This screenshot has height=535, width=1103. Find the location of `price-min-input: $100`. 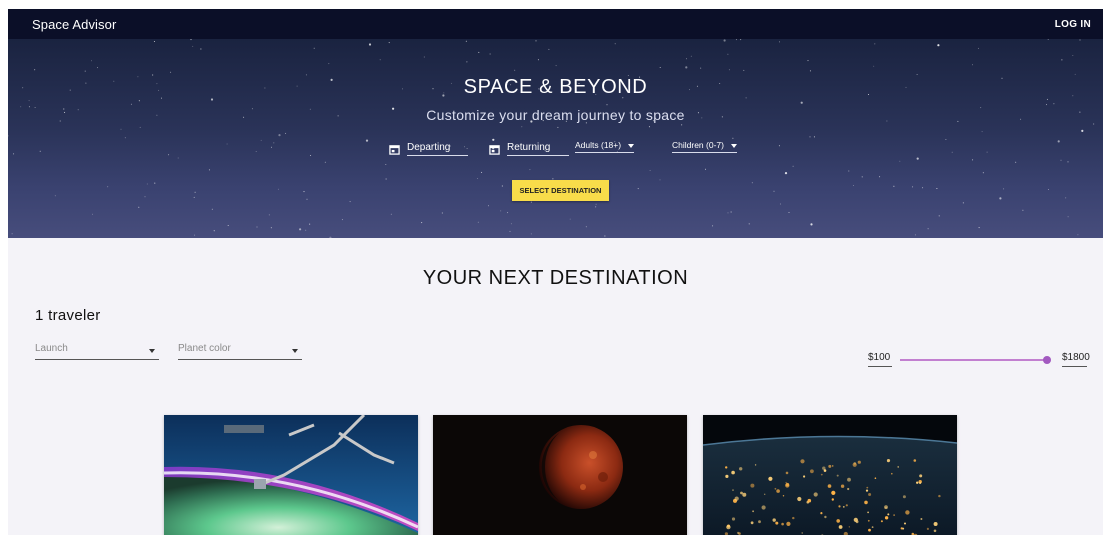

price-min-input: $100 is located at coordinates (880, 359).